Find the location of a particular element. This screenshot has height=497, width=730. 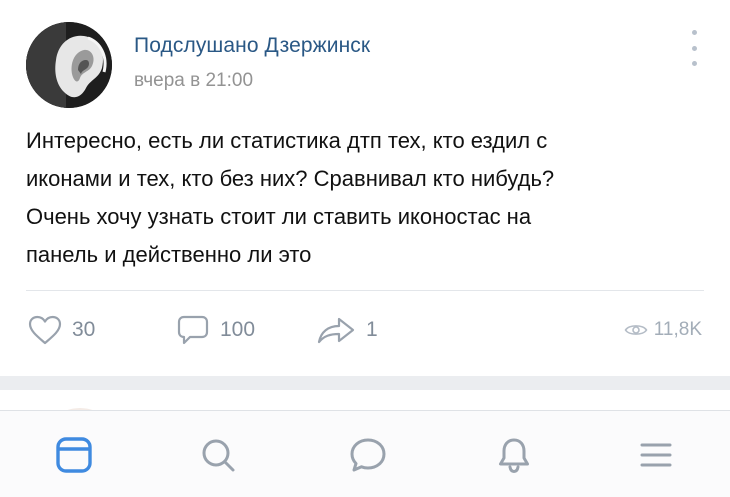

ear-avatar-image is located at coordinates (69, 65).